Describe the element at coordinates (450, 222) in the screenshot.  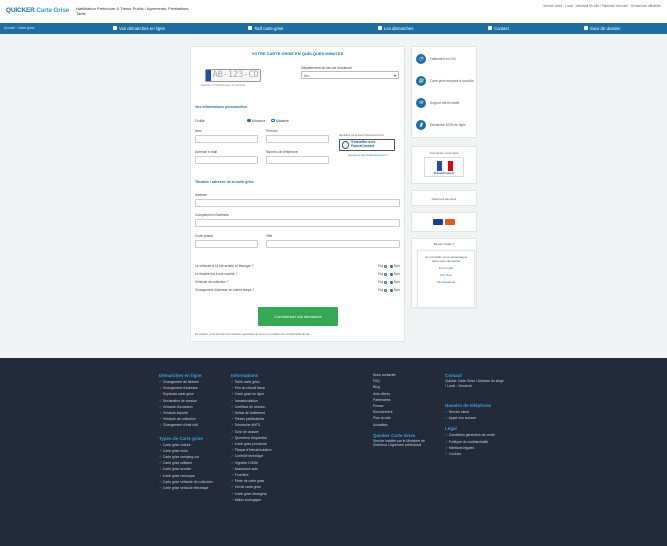
I see `mastercard-icon` at that location.